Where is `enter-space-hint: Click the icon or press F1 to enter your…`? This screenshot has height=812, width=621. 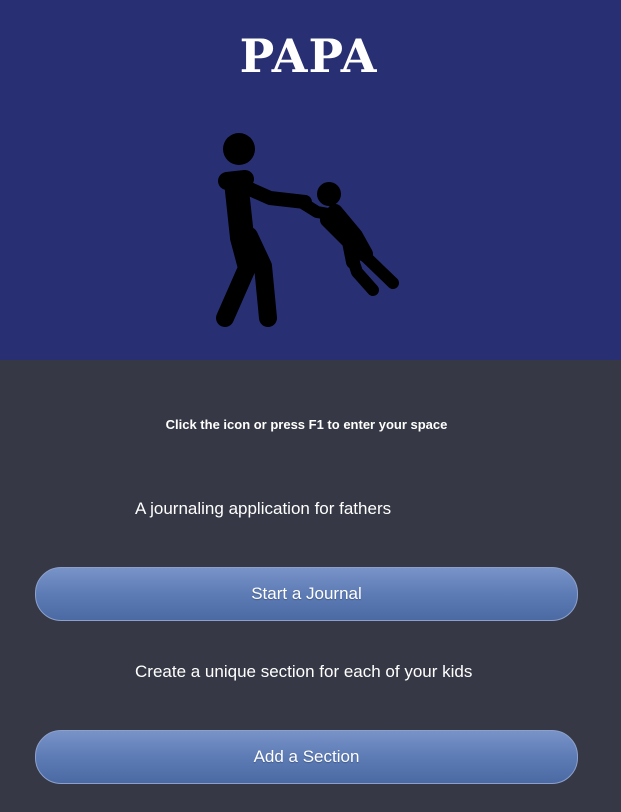 enter-space-hint: Click the icon or press F1 to enter your… is located at coordinates (306, 424).